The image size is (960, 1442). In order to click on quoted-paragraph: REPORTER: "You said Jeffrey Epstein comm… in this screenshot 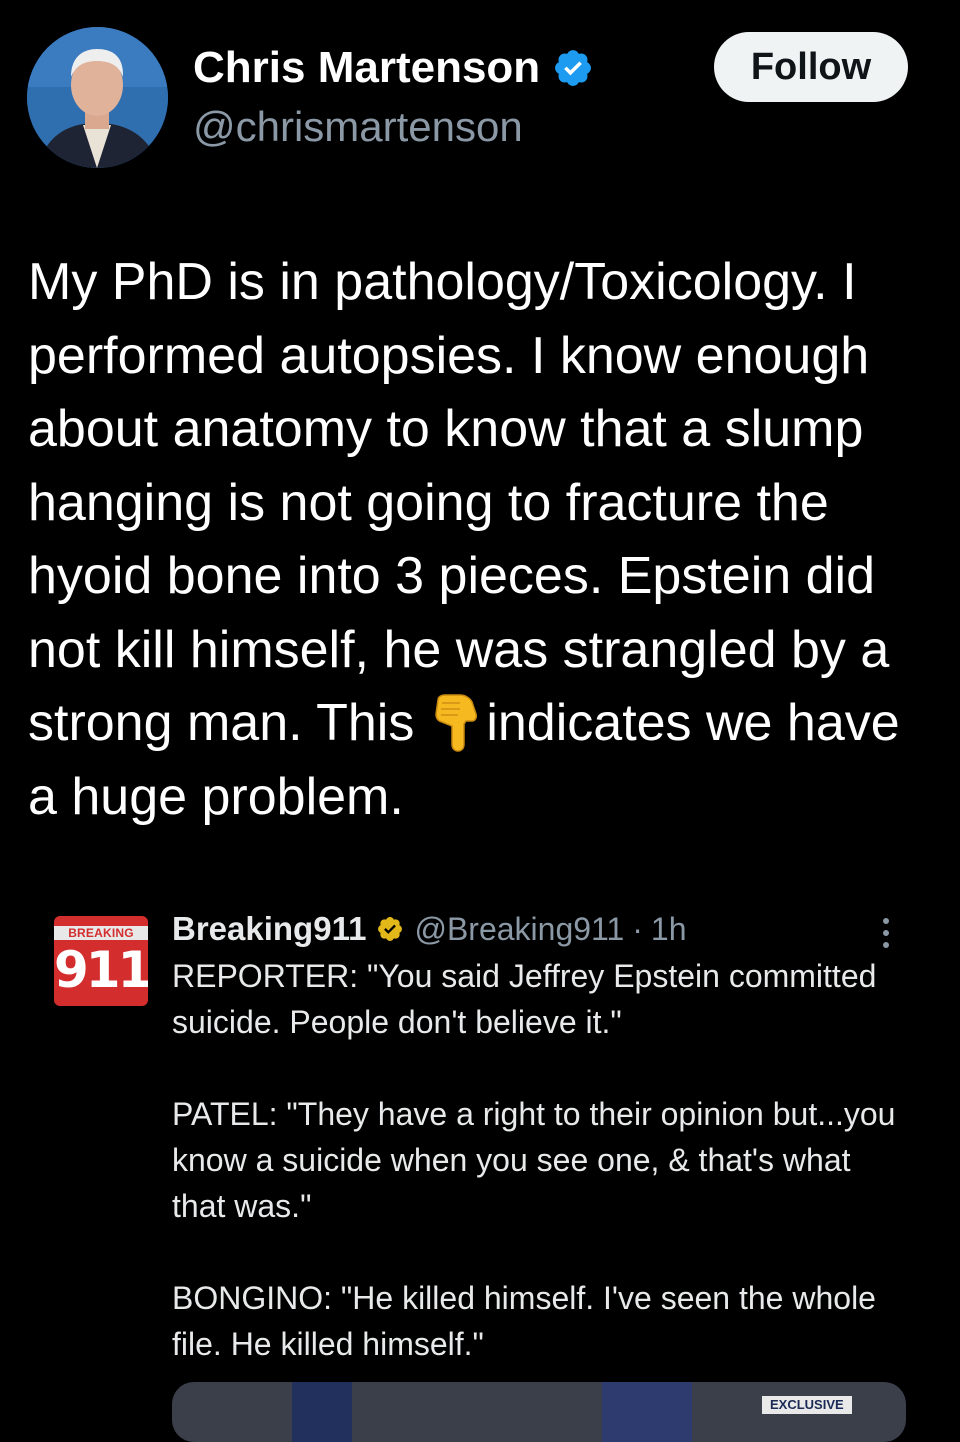, I will do `click(524, 999)`.